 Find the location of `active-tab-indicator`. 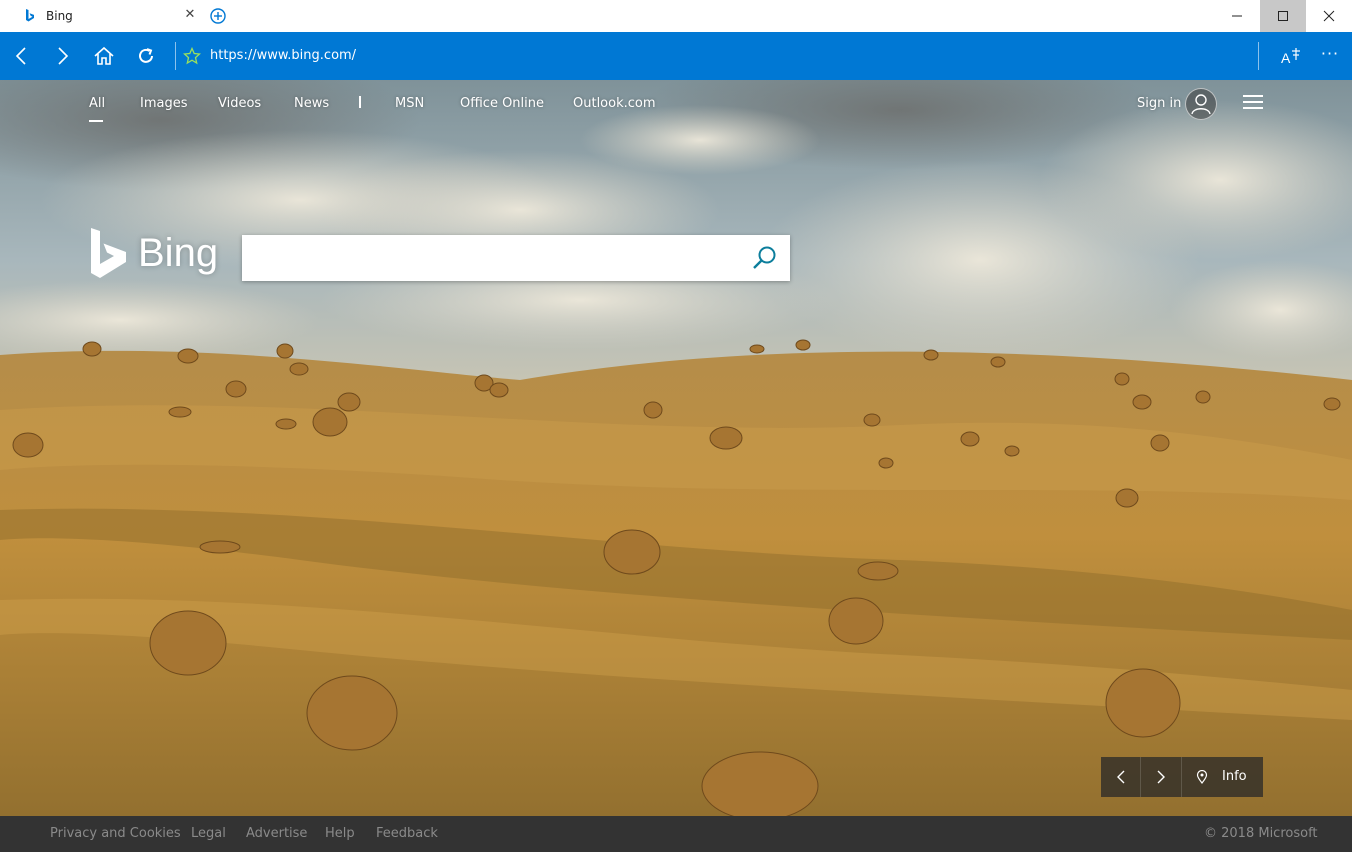

active-tab-indicator is located at coordinates (96, 121).